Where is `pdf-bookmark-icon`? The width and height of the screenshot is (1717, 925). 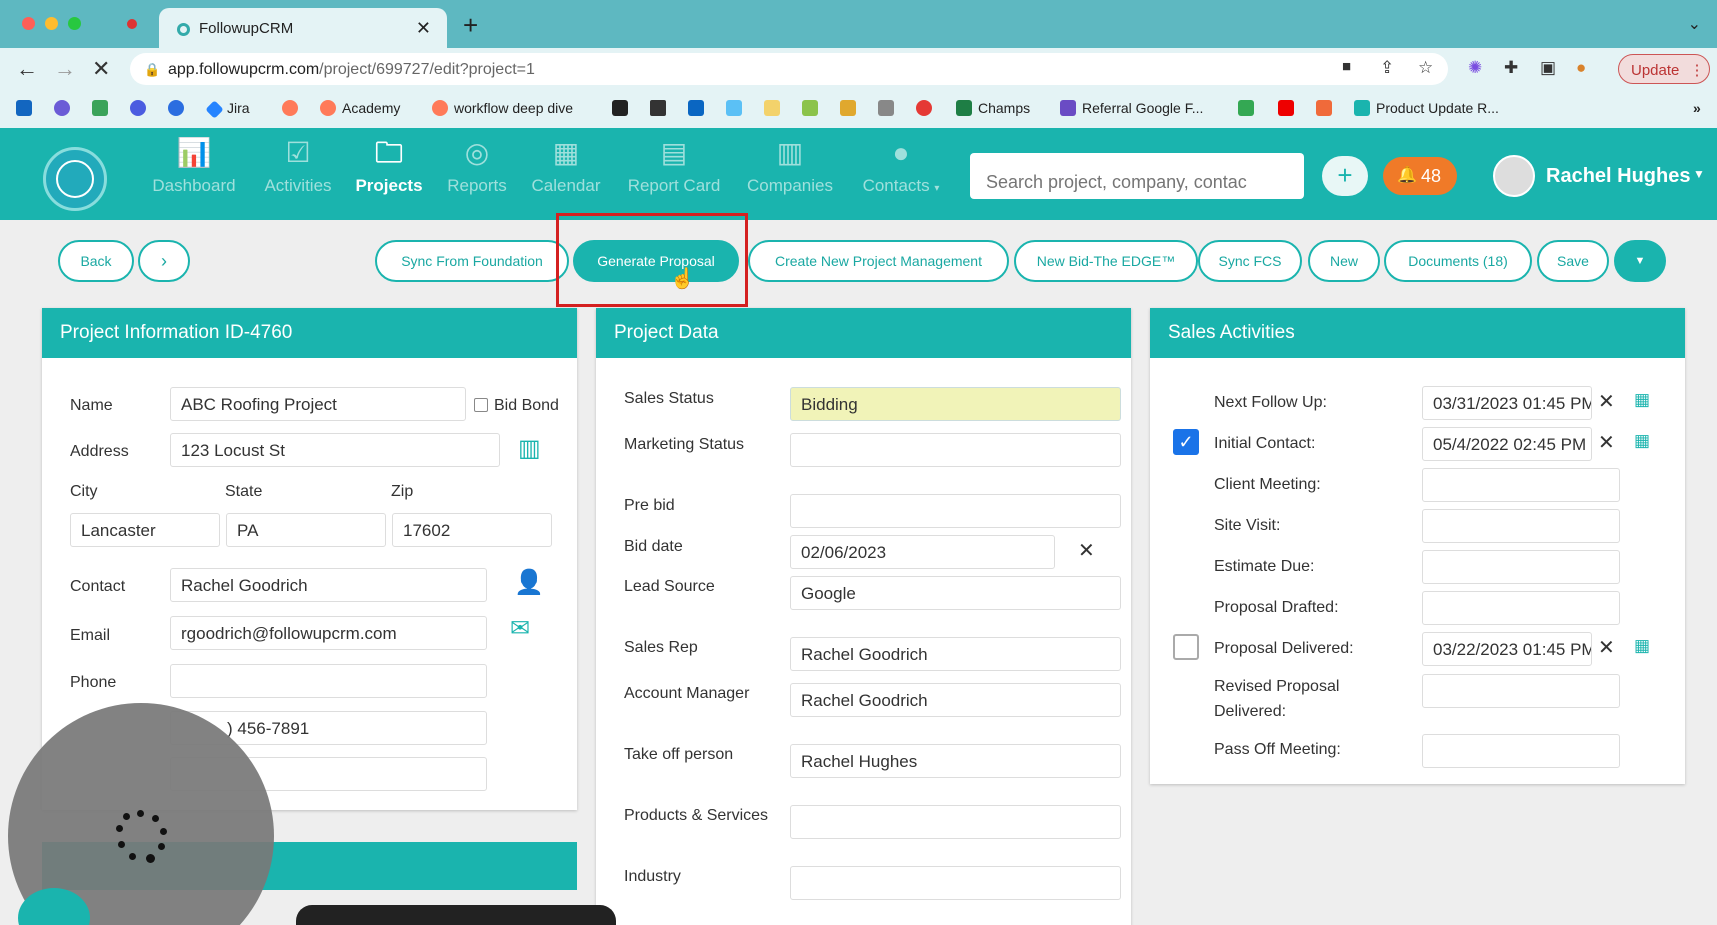
pdf-bookmark-icon is located at coordinates (1327, 108).